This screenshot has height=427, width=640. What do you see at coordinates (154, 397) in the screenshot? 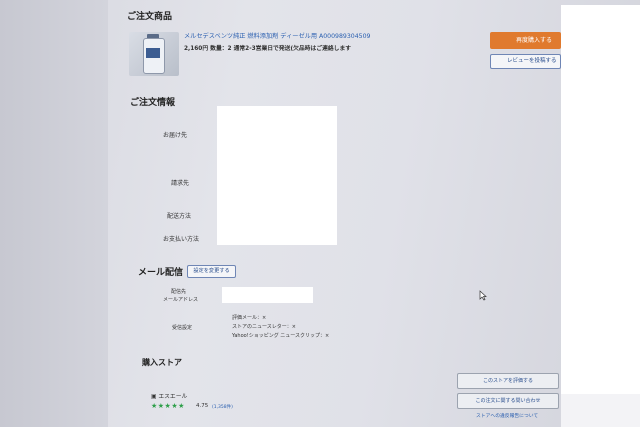
I see `store-icon: ▣` at bounding box center [154, 397].